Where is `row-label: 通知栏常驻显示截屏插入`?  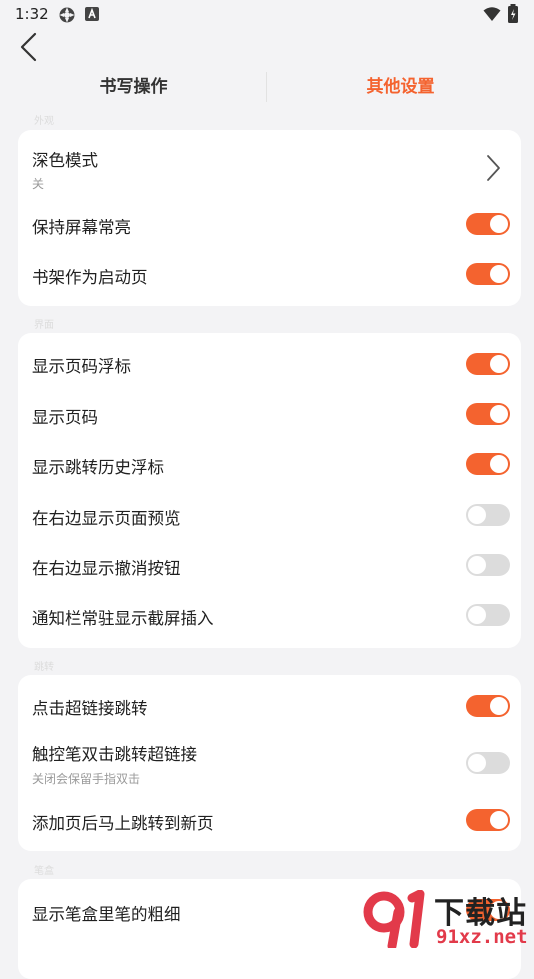
row-label: 通知栏常驻显示截屏插入 is located at coordinates (123, 618).